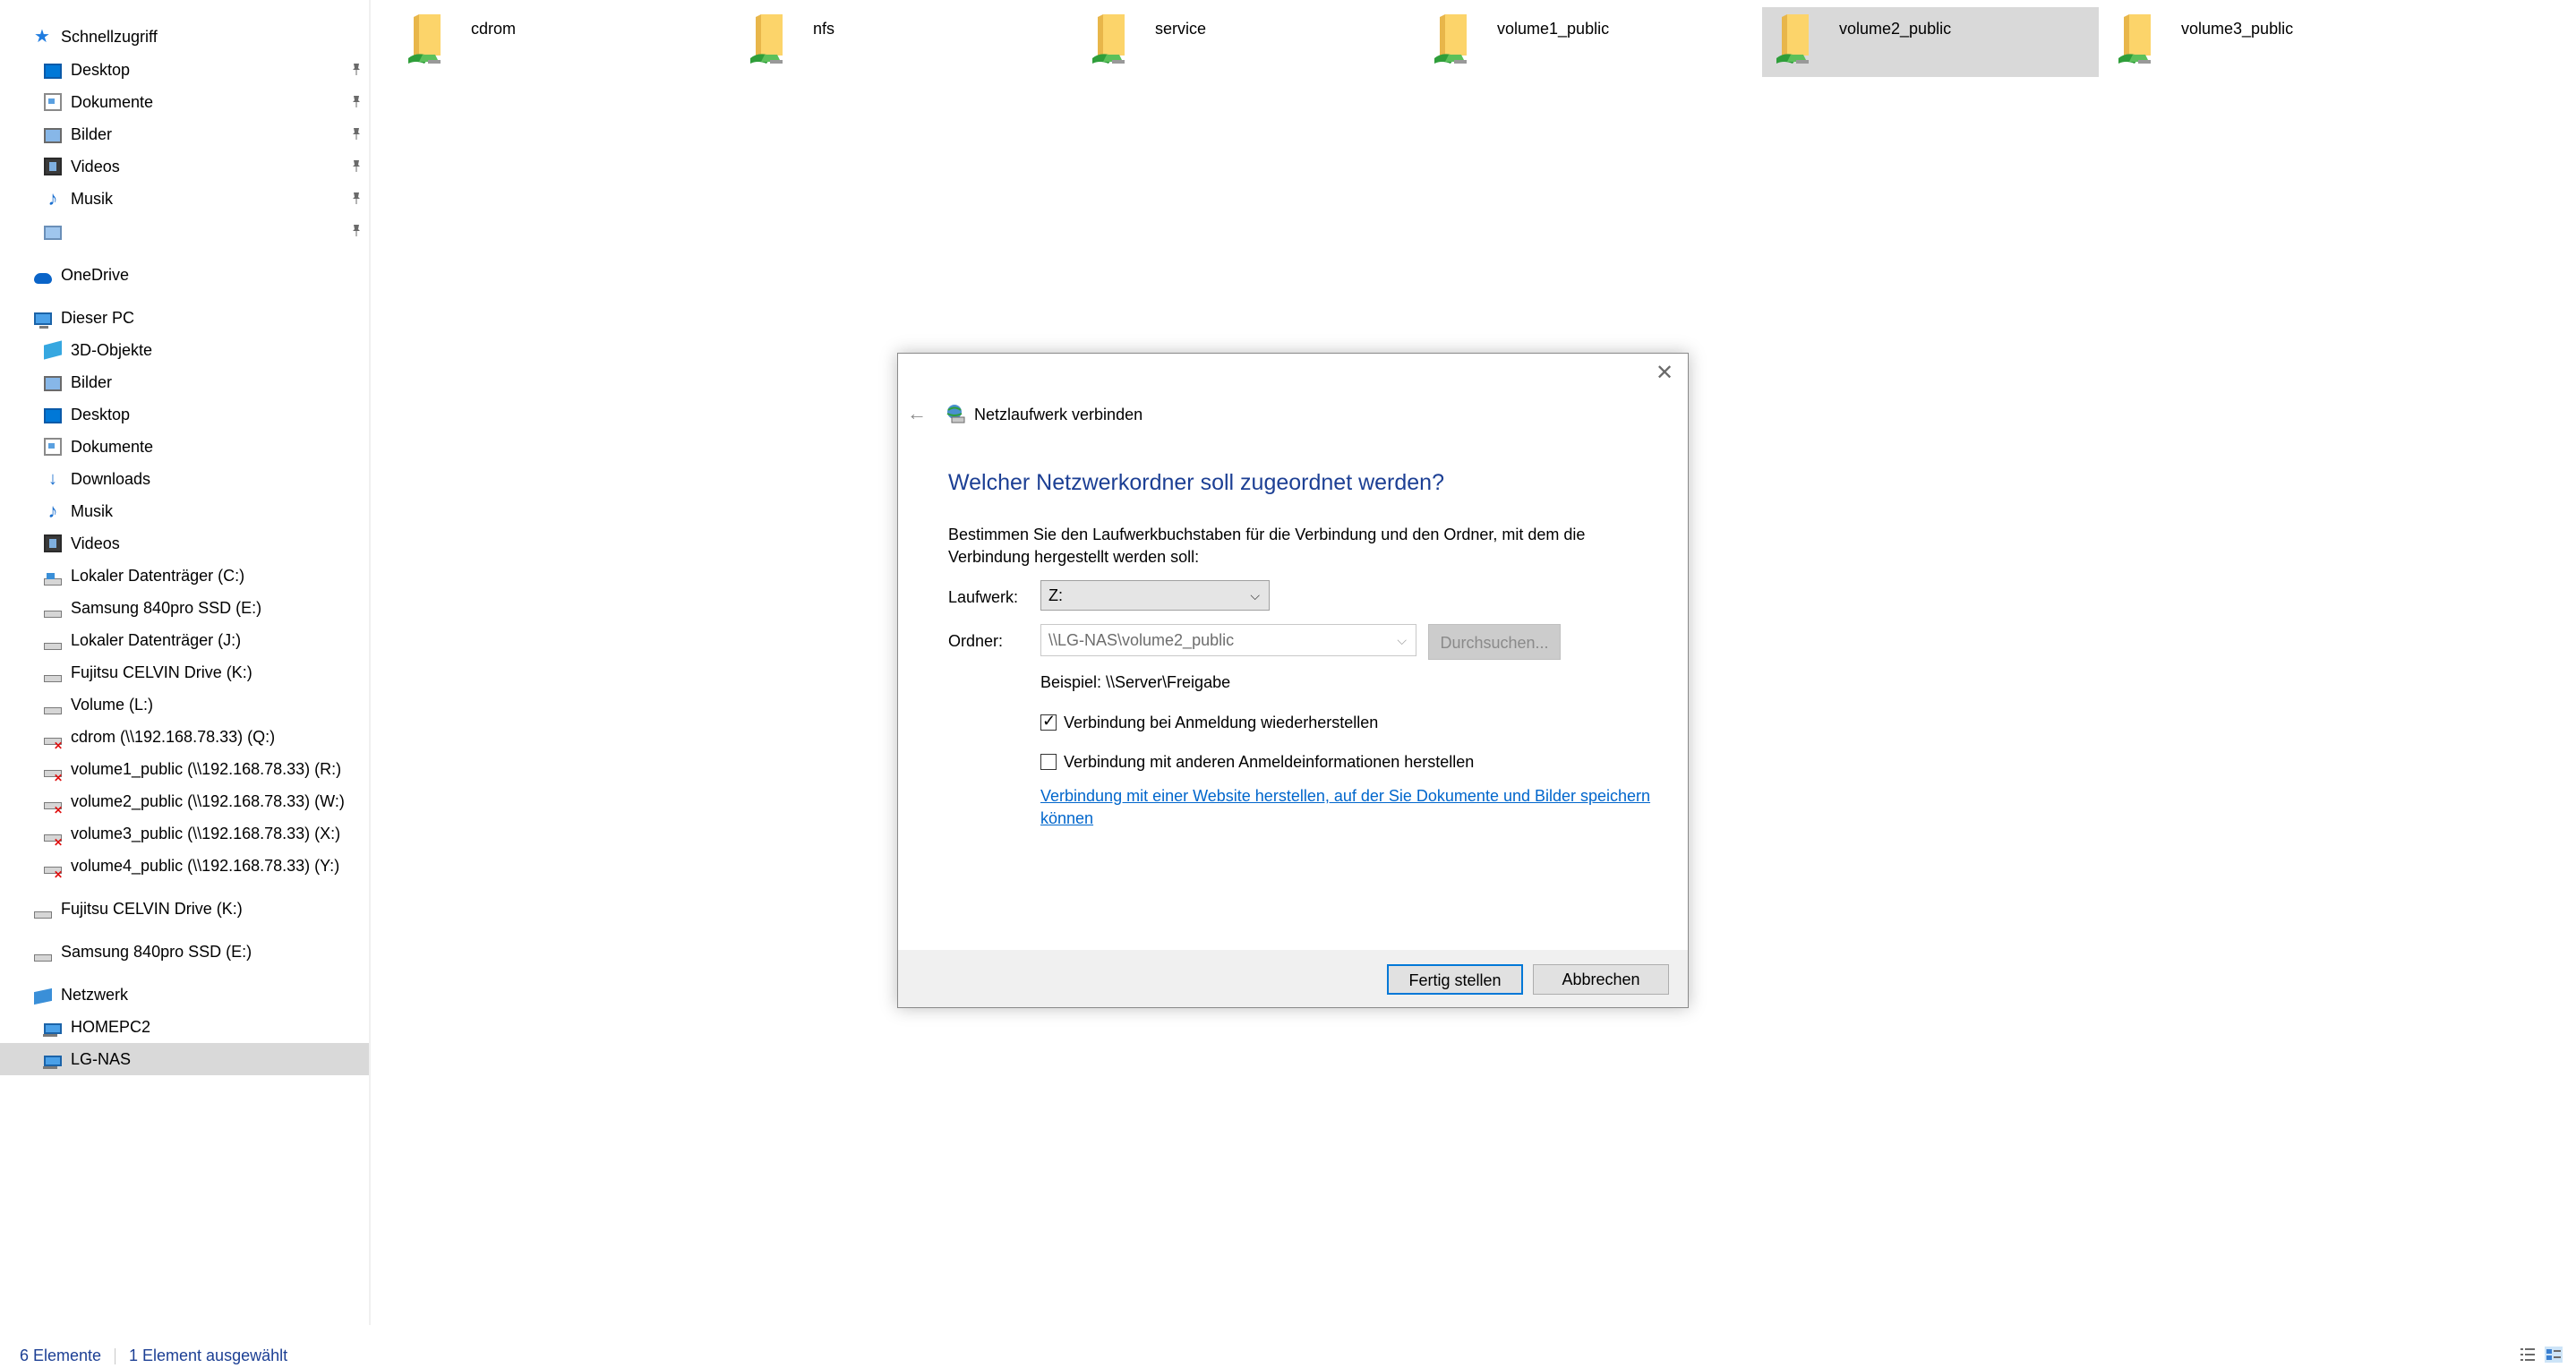 The height and width of the screenshot is (1368, 2576). Describe the element at coordinates (112, 349) in the screenshot. I see `nav-label: 3D-Objekte` at that location.